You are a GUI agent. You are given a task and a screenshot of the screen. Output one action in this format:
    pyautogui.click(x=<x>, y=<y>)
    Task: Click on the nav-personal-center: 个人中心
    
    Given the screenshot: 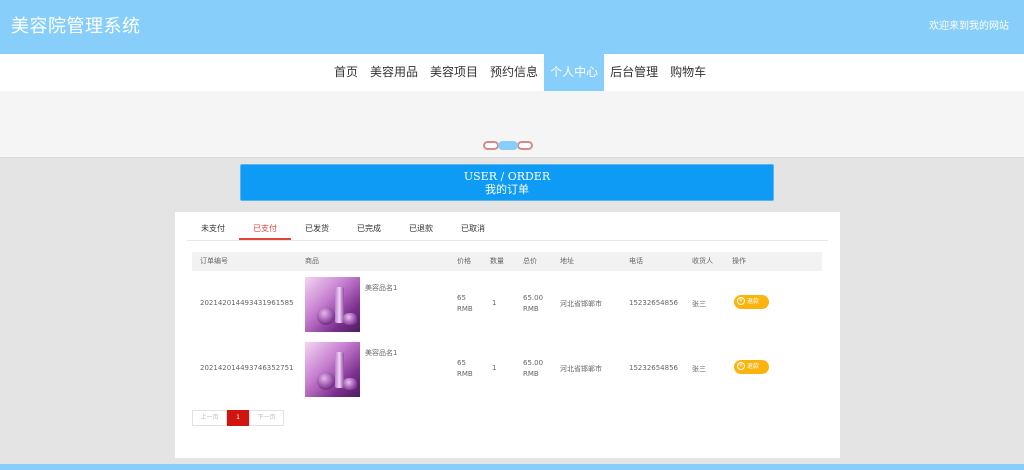 What is the action you would take?
    pyautogui.click(x=574, y=72)
    